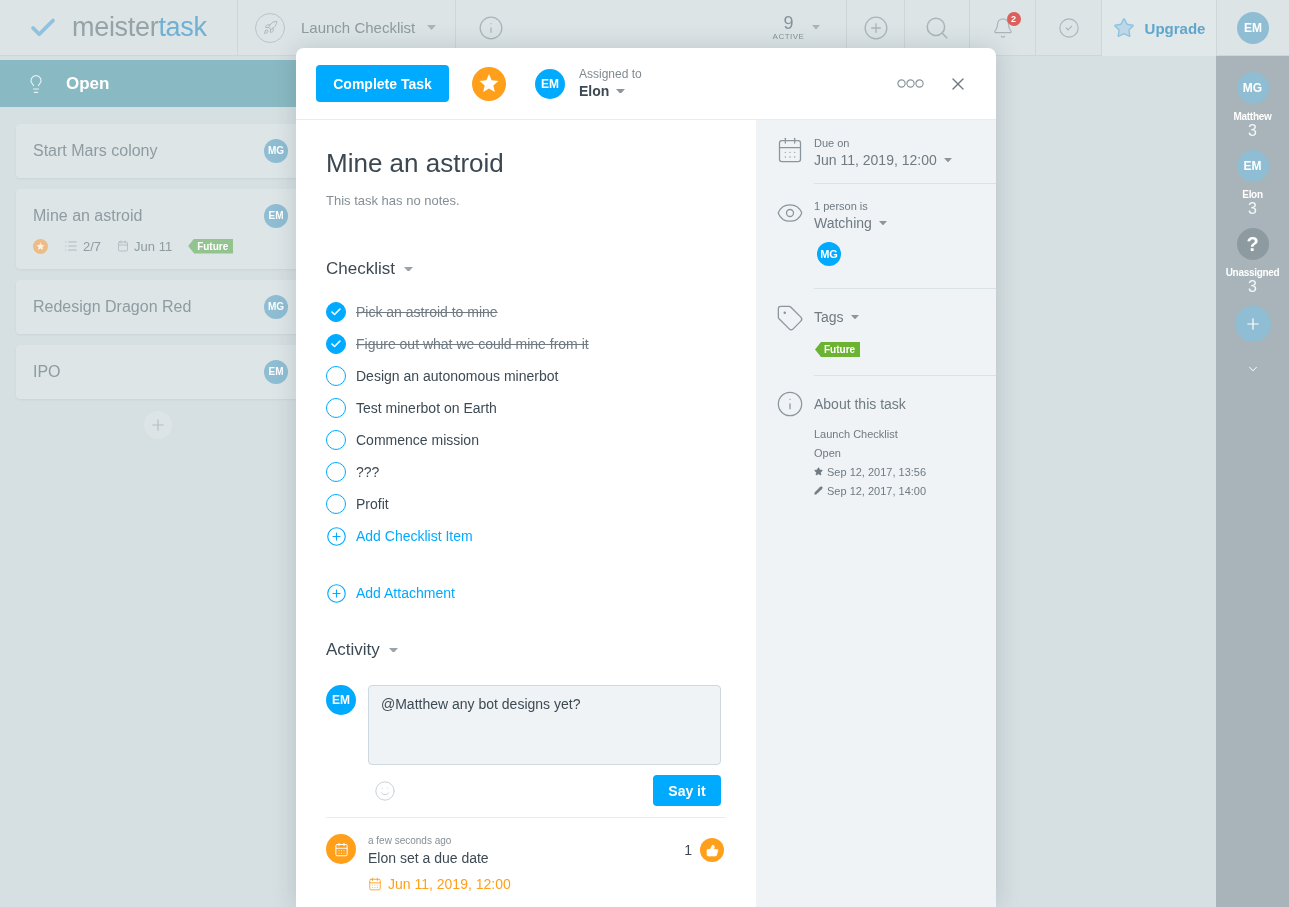  Describe the element at coordinates (526, 163) in the screenshot. I see `task-title: Mine an astroid` at that location.